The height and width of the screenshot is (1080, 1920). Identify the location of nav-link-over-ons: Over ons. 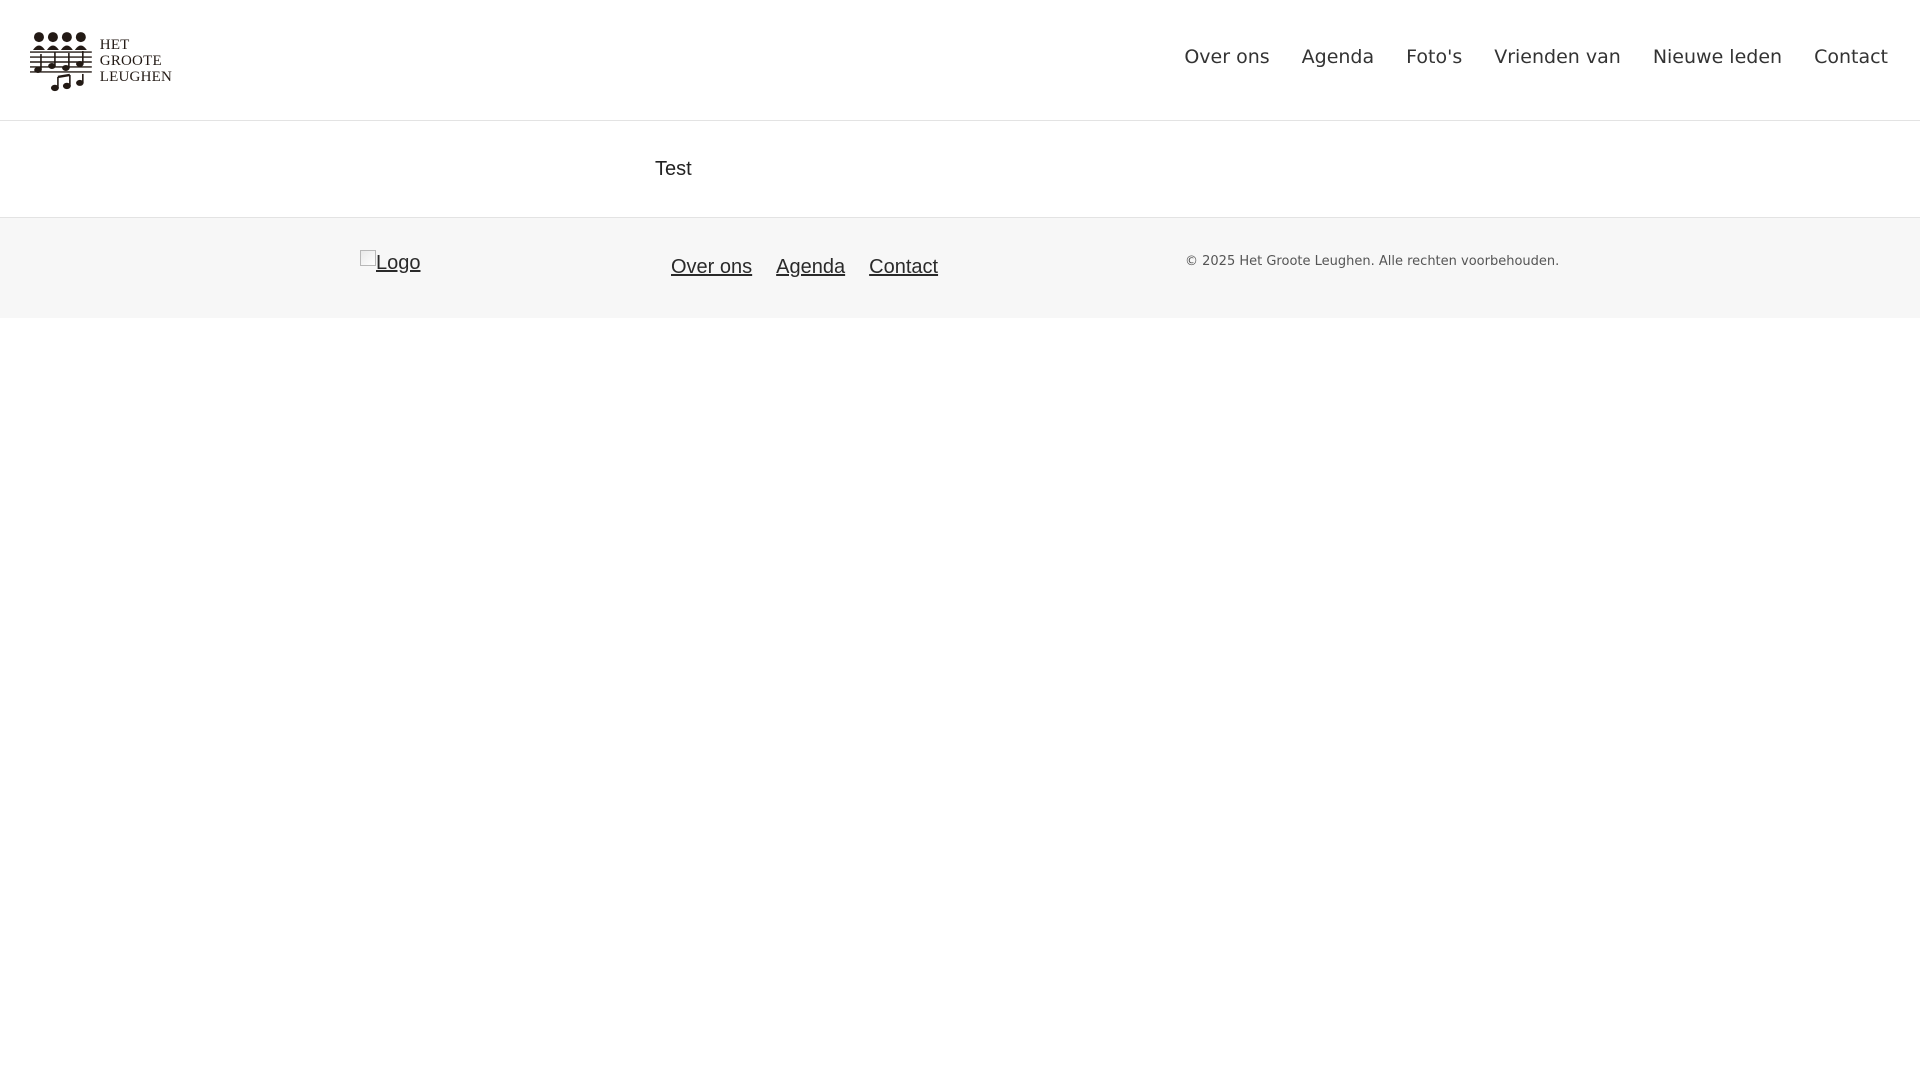
(1226, 57).